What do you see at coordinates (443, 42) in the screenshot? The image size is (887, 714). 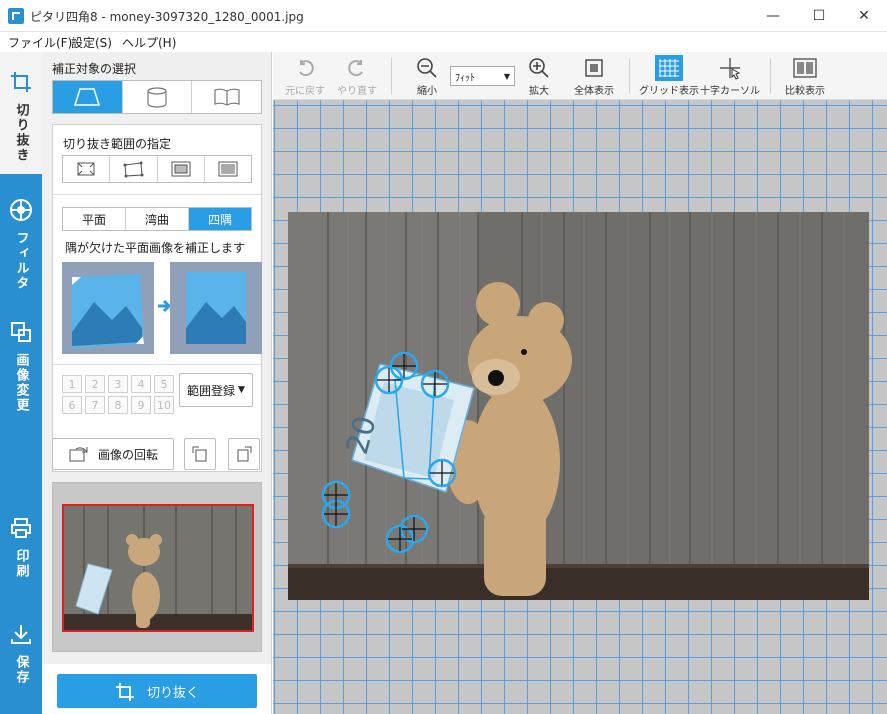 I see `menu-bar: ファイル(F) 設定(S) ヘルプ(H)` at bounding box center [443, 42].